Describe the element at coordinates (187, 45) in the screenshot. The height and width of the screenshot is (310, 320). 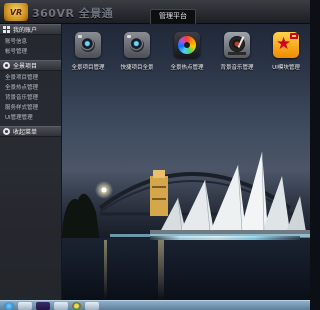
I see `color-wheel-icon` at that location.